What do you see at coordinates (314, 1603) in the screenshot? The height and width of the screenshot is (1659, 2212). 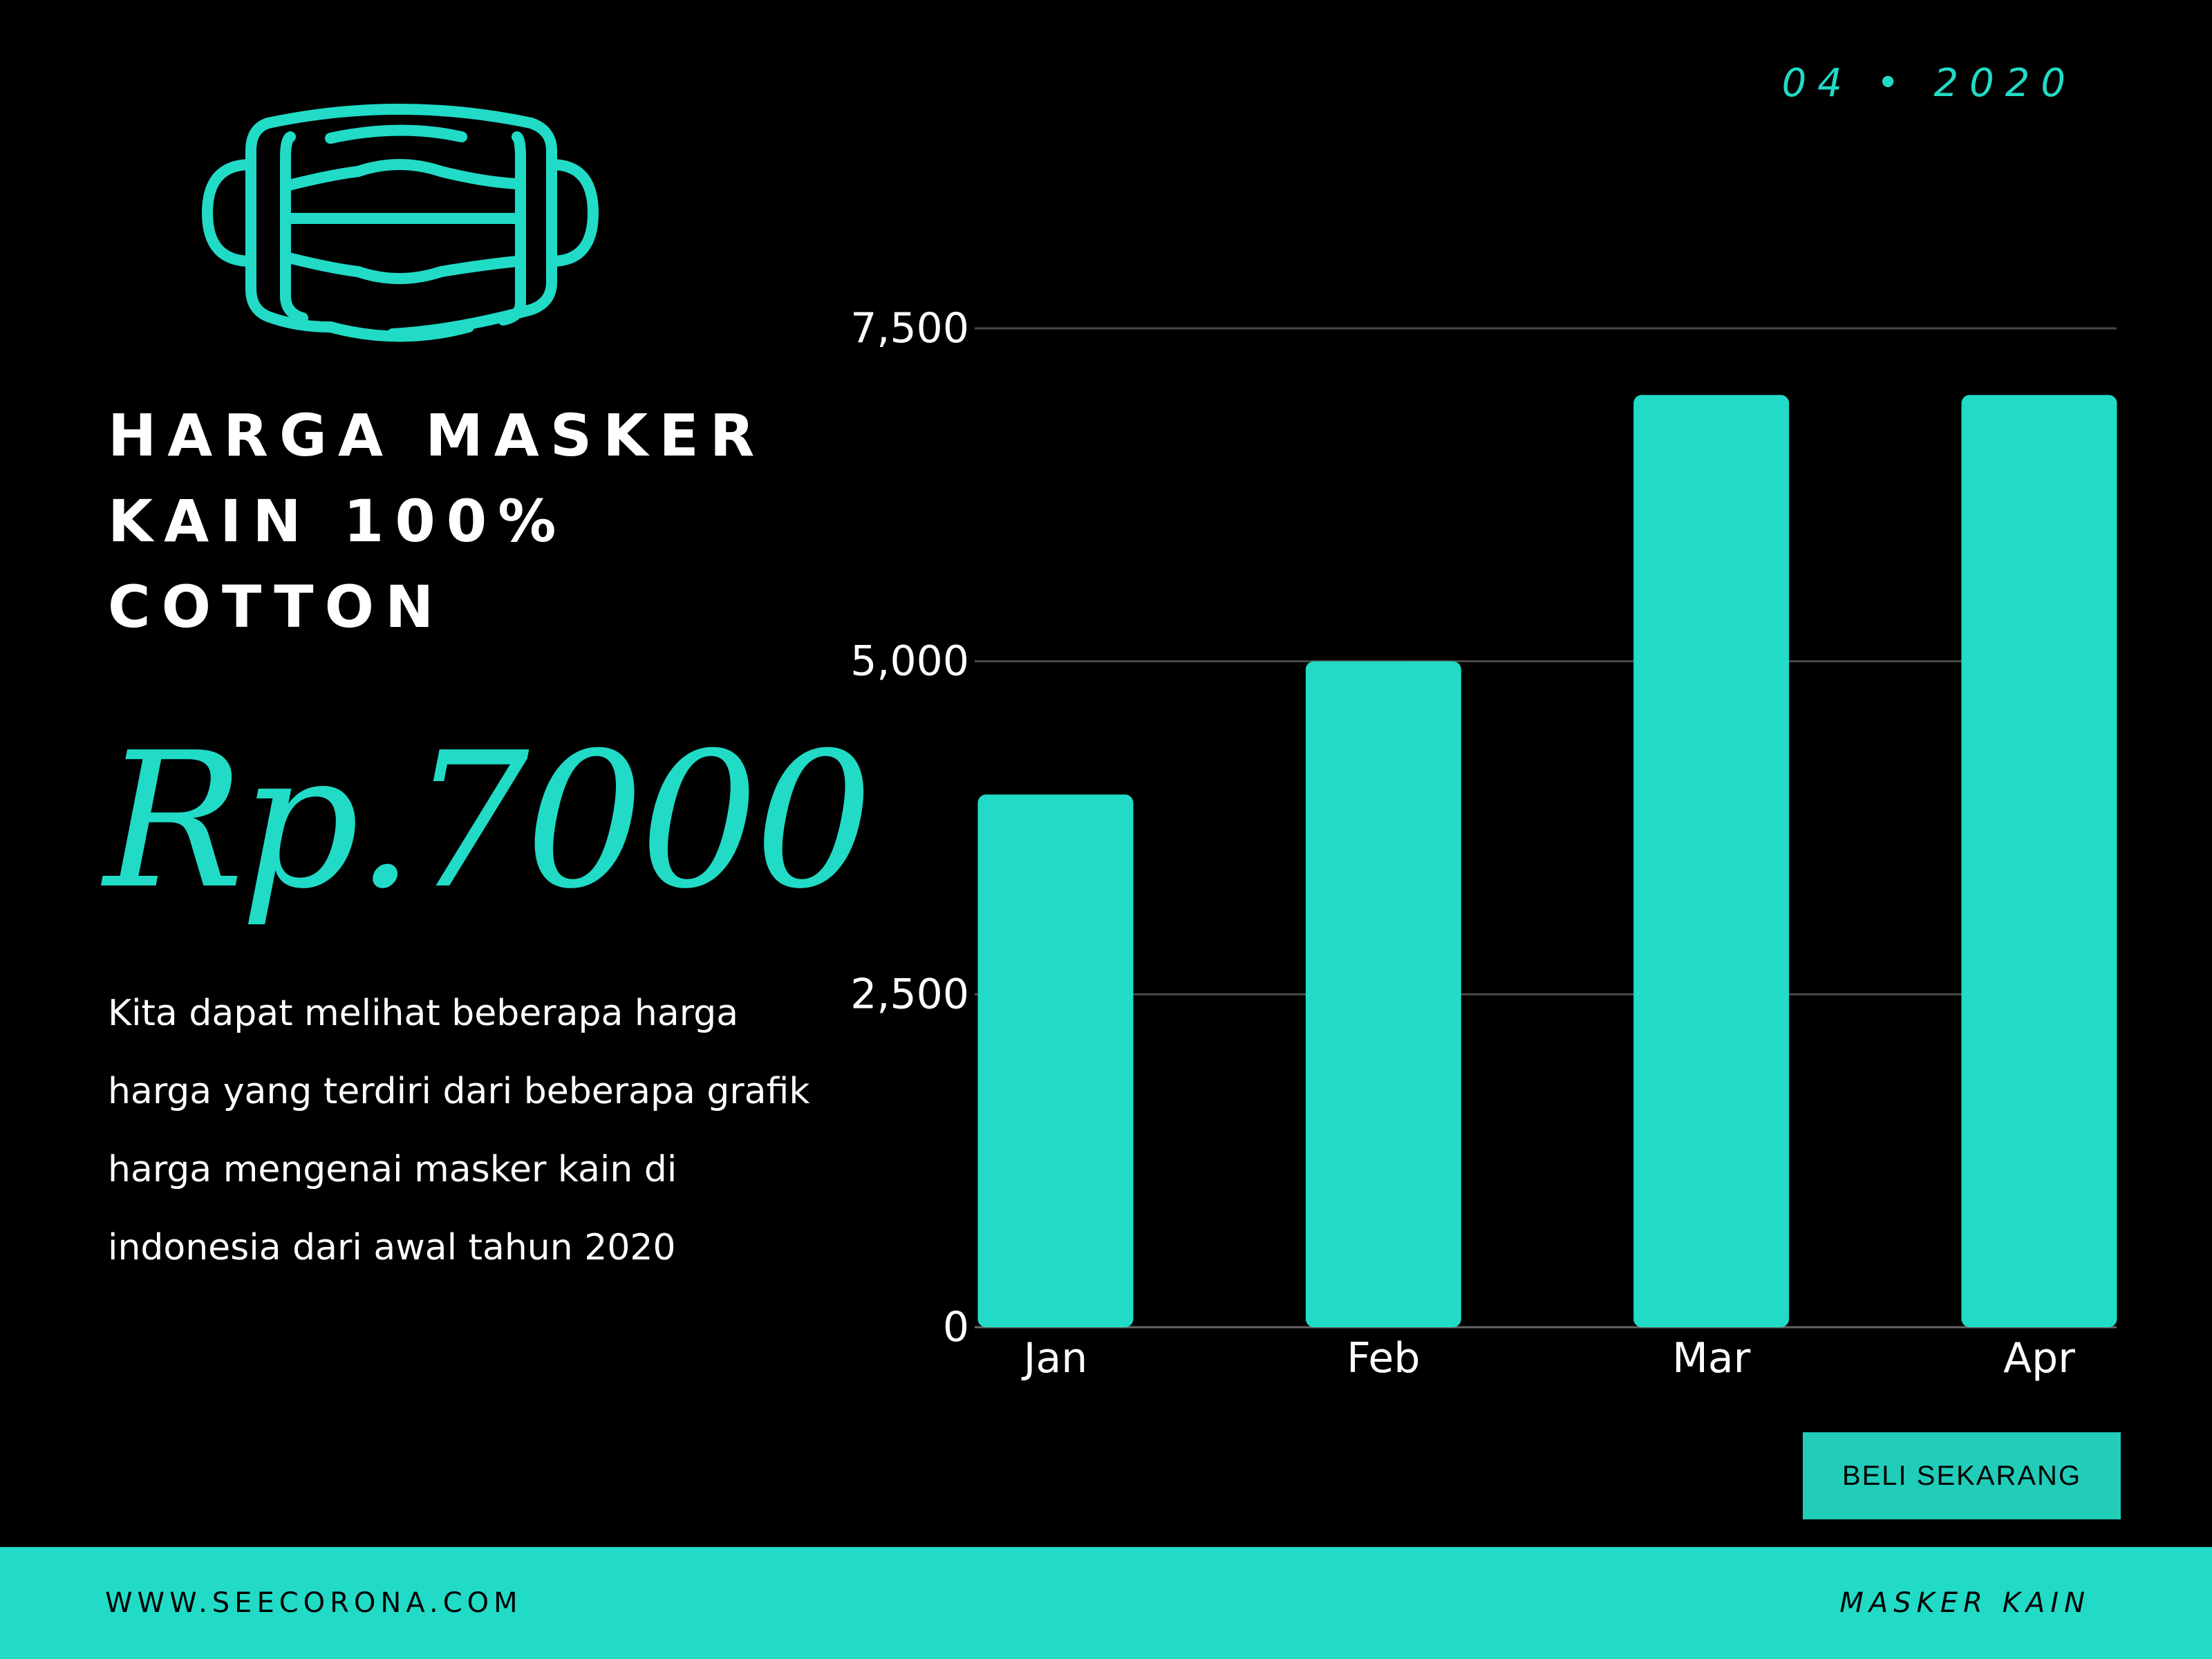 I see `footer-url: WWW.SEECORONA.COM` at bounding box center [314, 1603].